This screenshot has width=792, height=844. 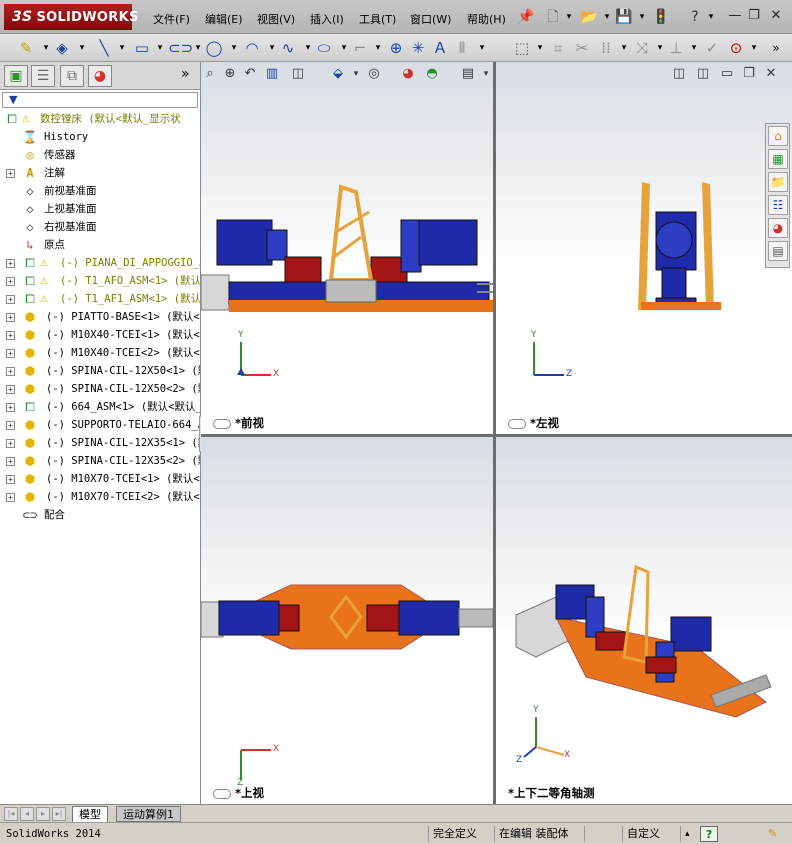 I want to click on display-manager-tab-icon: ◕, so click(x=100, y=76).